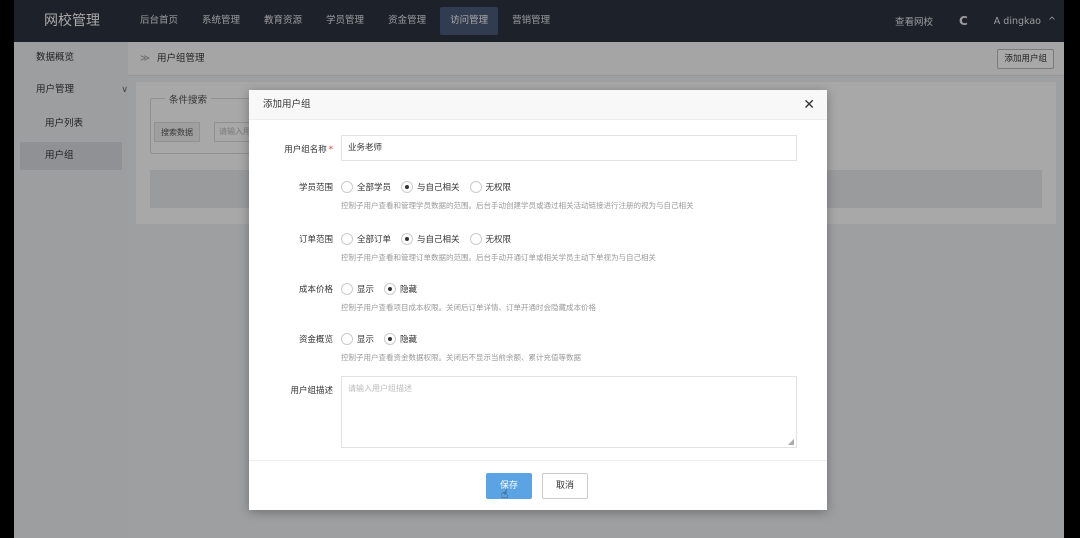 This screenshot has width=1080, height=538. I want to click on student-scope-radio-group: 全部学员 与自己相关 无权限, so click(431, 187).